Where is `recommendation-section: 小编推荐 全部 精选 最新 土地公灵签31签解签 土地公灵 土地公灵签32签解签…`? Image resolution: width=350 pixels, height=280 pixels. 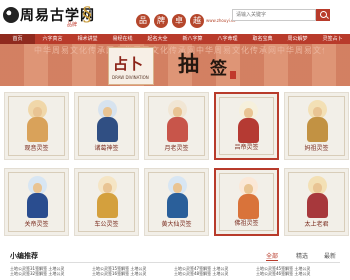 recommendation-section: 小编推荐 全部 精选 最新 土地公灵签31签解签 土地公灵 土地公灵签32签解签… is located at coordinates (175, 264).